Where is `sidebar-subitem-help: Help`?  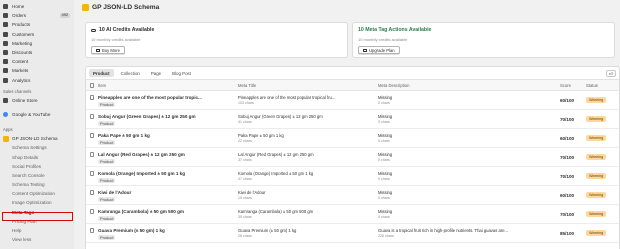
sidebar-subitem-help: Help is located at coordinates (37, 230).